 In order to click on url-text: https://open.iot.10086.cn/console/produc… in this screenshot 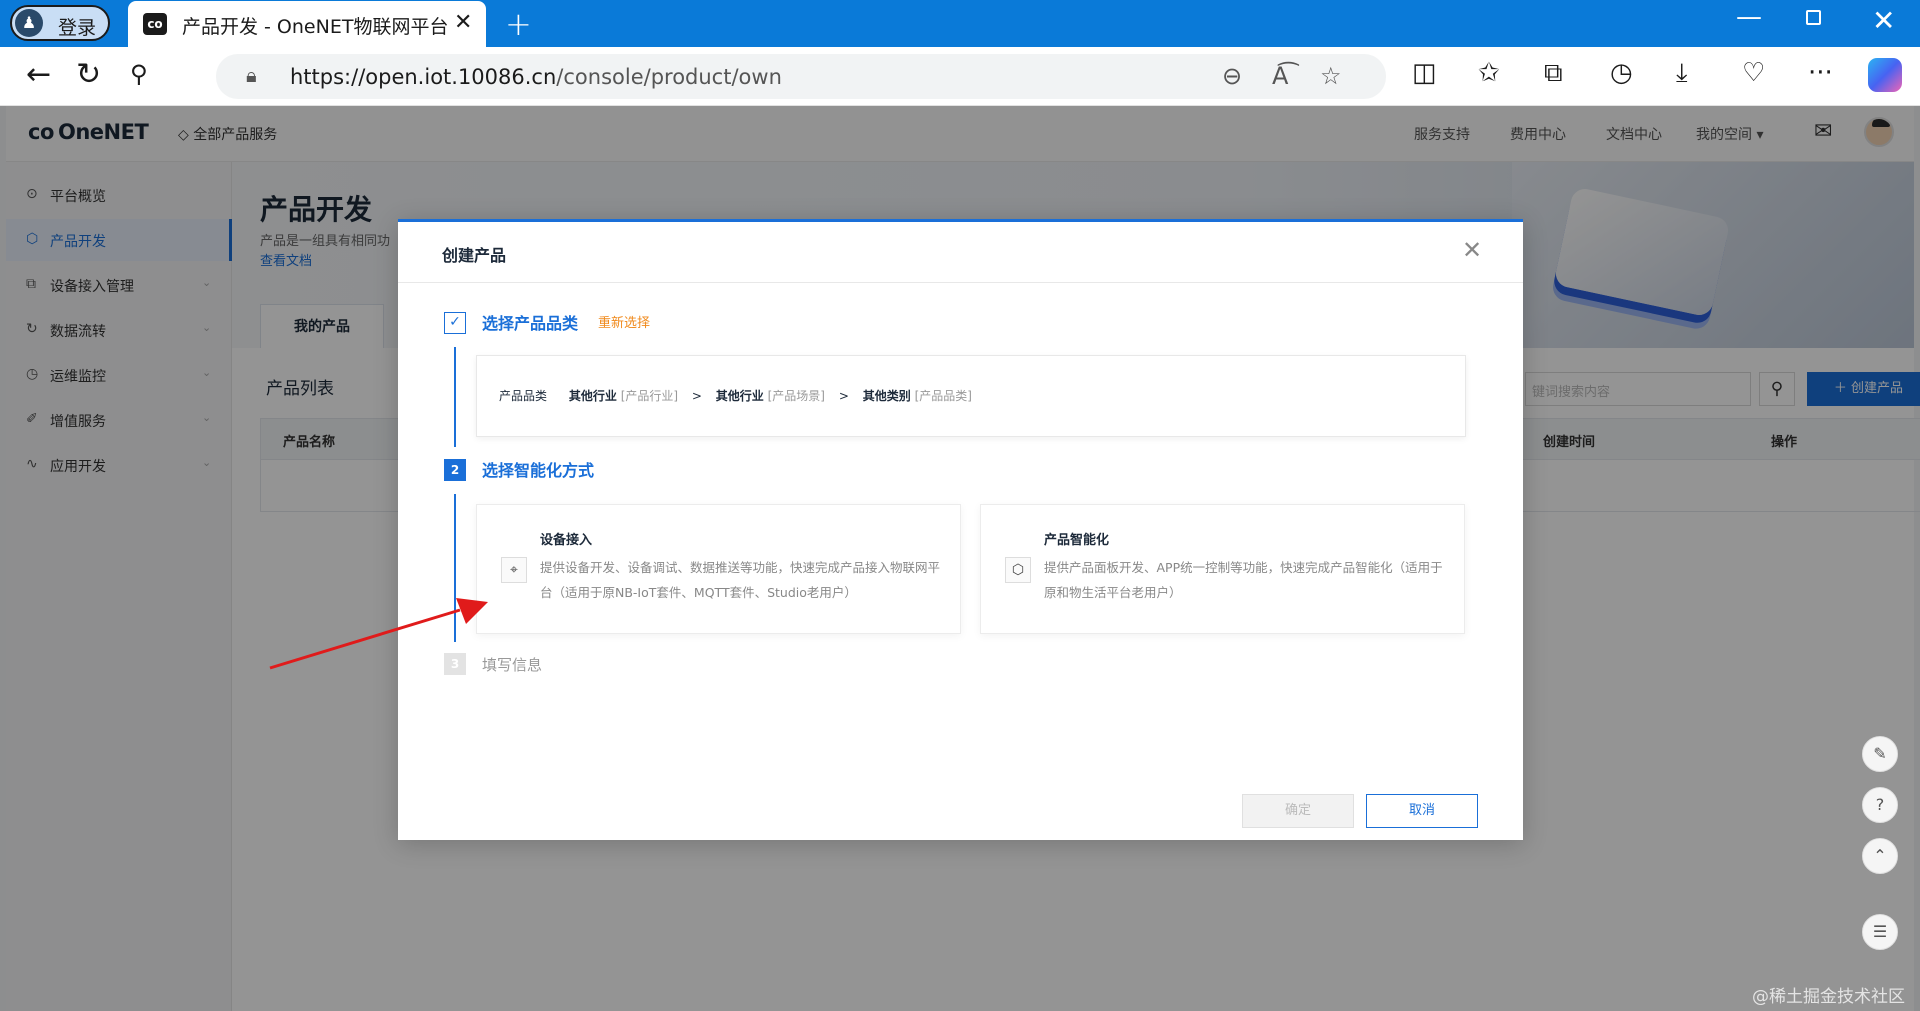, I will do `click(536, 77)`.